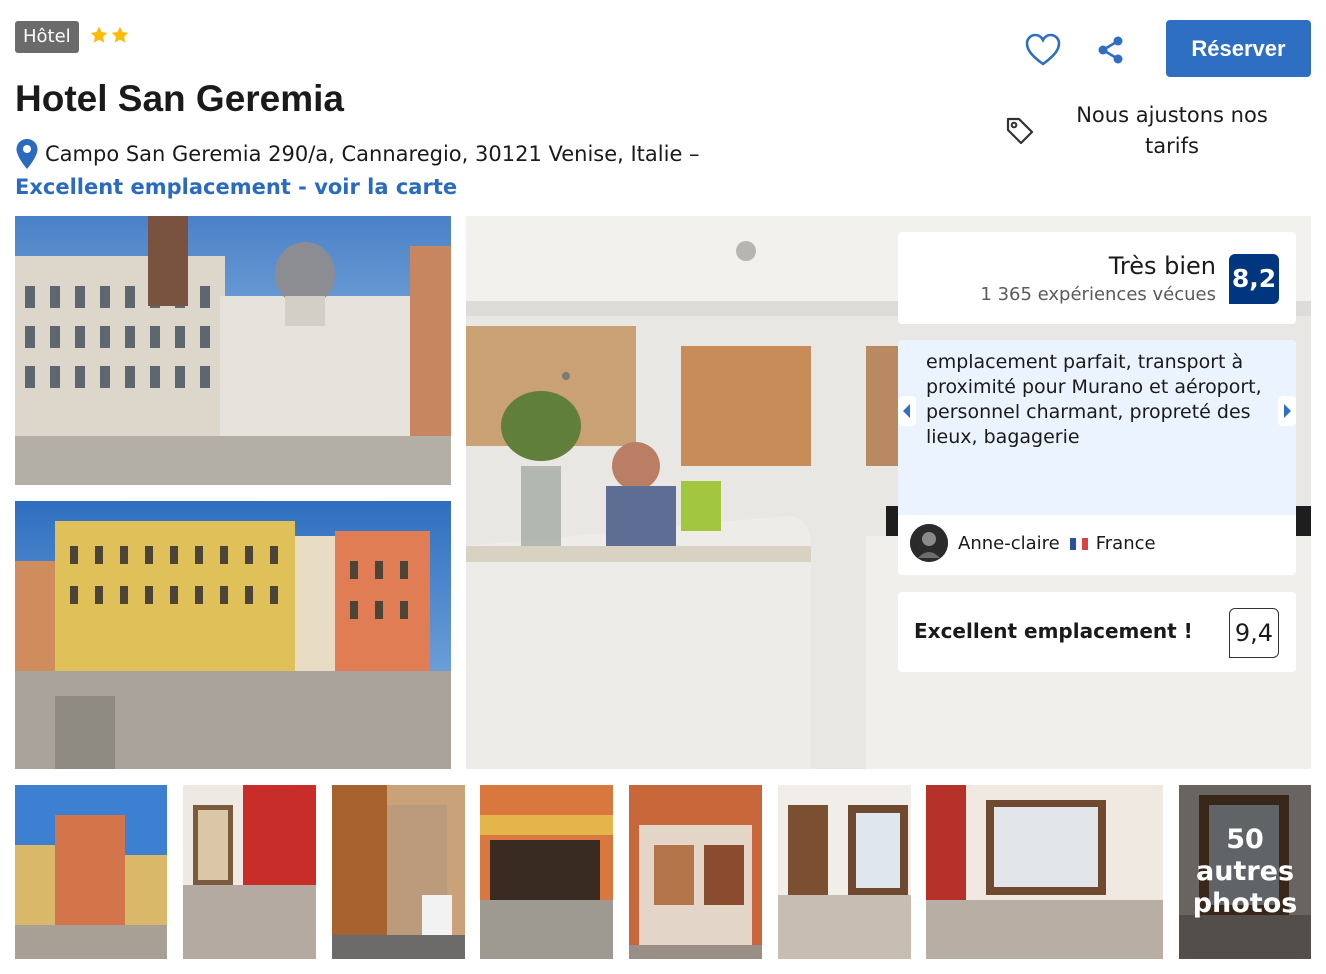  I want to click on heart-icon, so click(1043, 49).